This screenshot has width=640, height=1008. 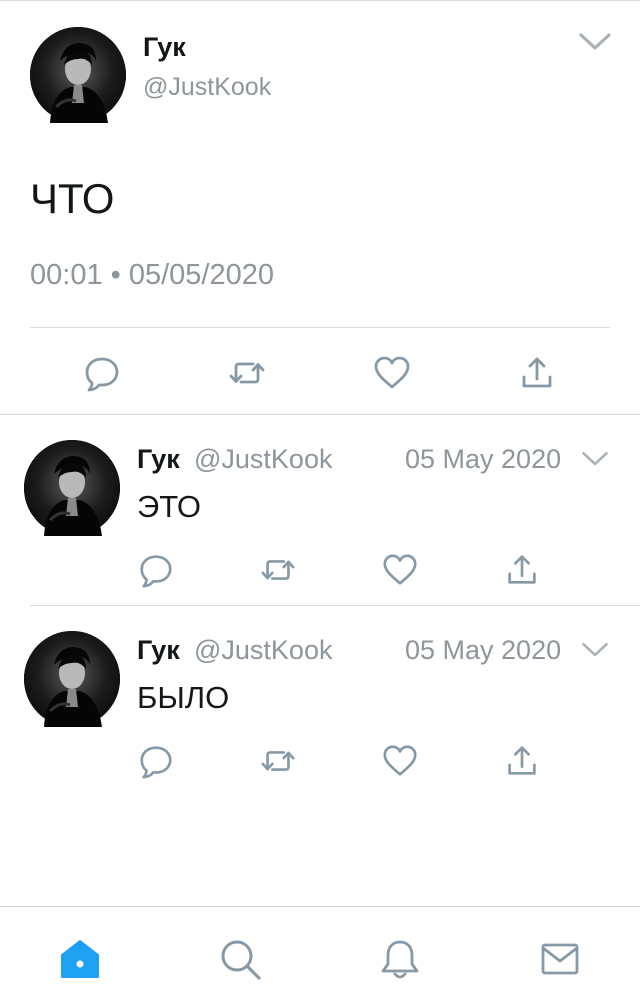 I want to click on tweet-text: ЭТО, so click(x=169, y=506).